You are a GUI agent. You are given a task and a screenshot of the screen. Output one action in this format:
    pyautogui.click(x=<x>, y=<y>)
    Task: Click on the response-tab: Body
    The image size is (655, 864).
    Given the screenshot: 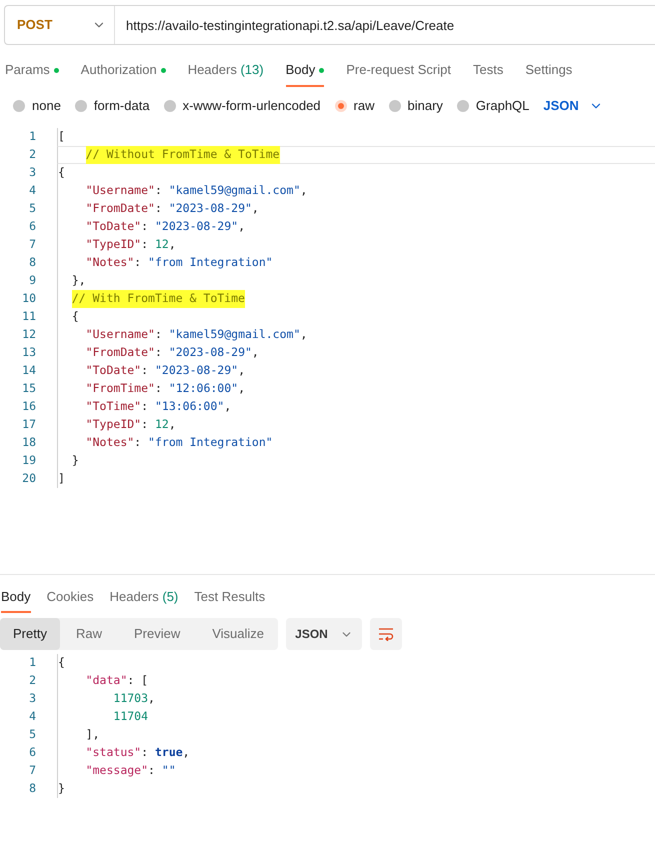 What is the action you would take?
    pyautogui.click(x=16, y=596)
    